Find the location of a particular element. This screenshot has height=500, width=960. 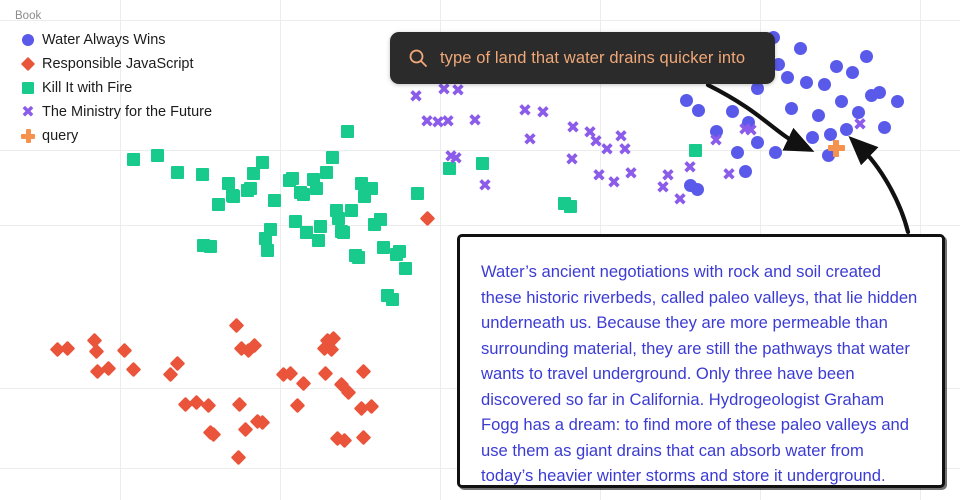

legend-marker-diamond-icon is located at coordinates (28, 64).